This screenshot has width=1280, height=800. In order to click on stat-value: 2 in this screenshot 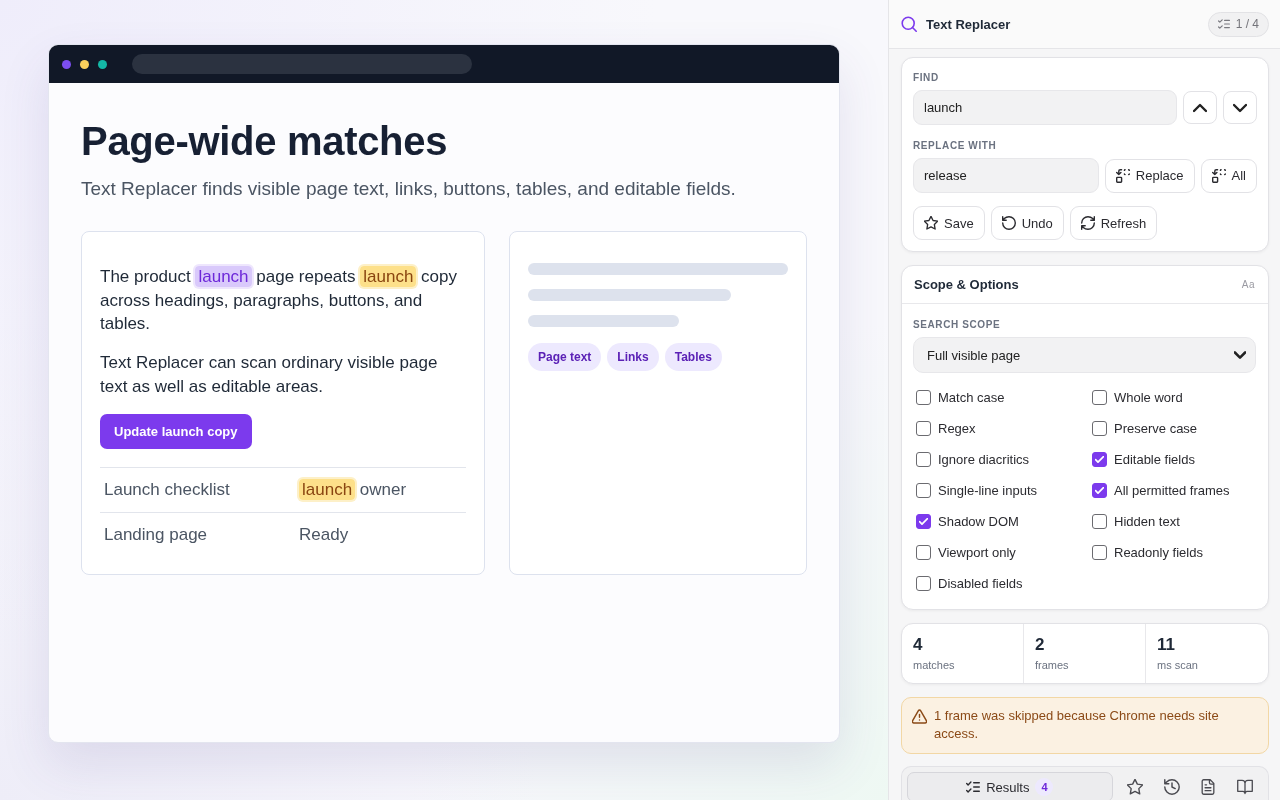, I will do `click(1040, 645)`.